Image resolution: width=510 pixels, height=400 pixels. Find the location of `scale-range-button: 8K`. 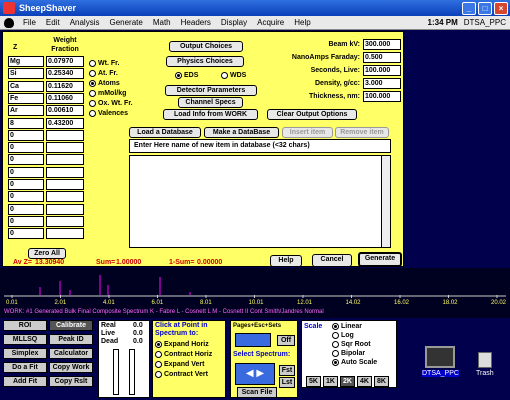

scale-range-button: 8K is located at coordinates (381, 381).